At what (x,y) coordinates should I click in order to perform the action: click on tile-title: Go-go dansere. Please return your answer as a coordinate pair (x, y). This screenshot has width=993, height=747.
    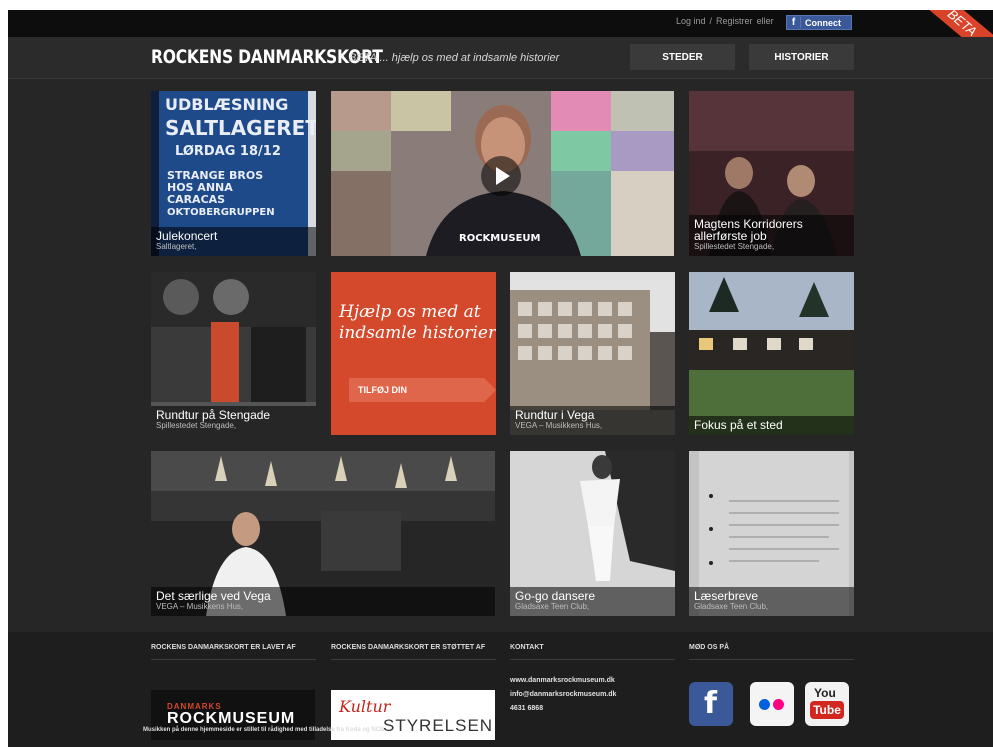
    Looking at the image, I should click on (555, 596).